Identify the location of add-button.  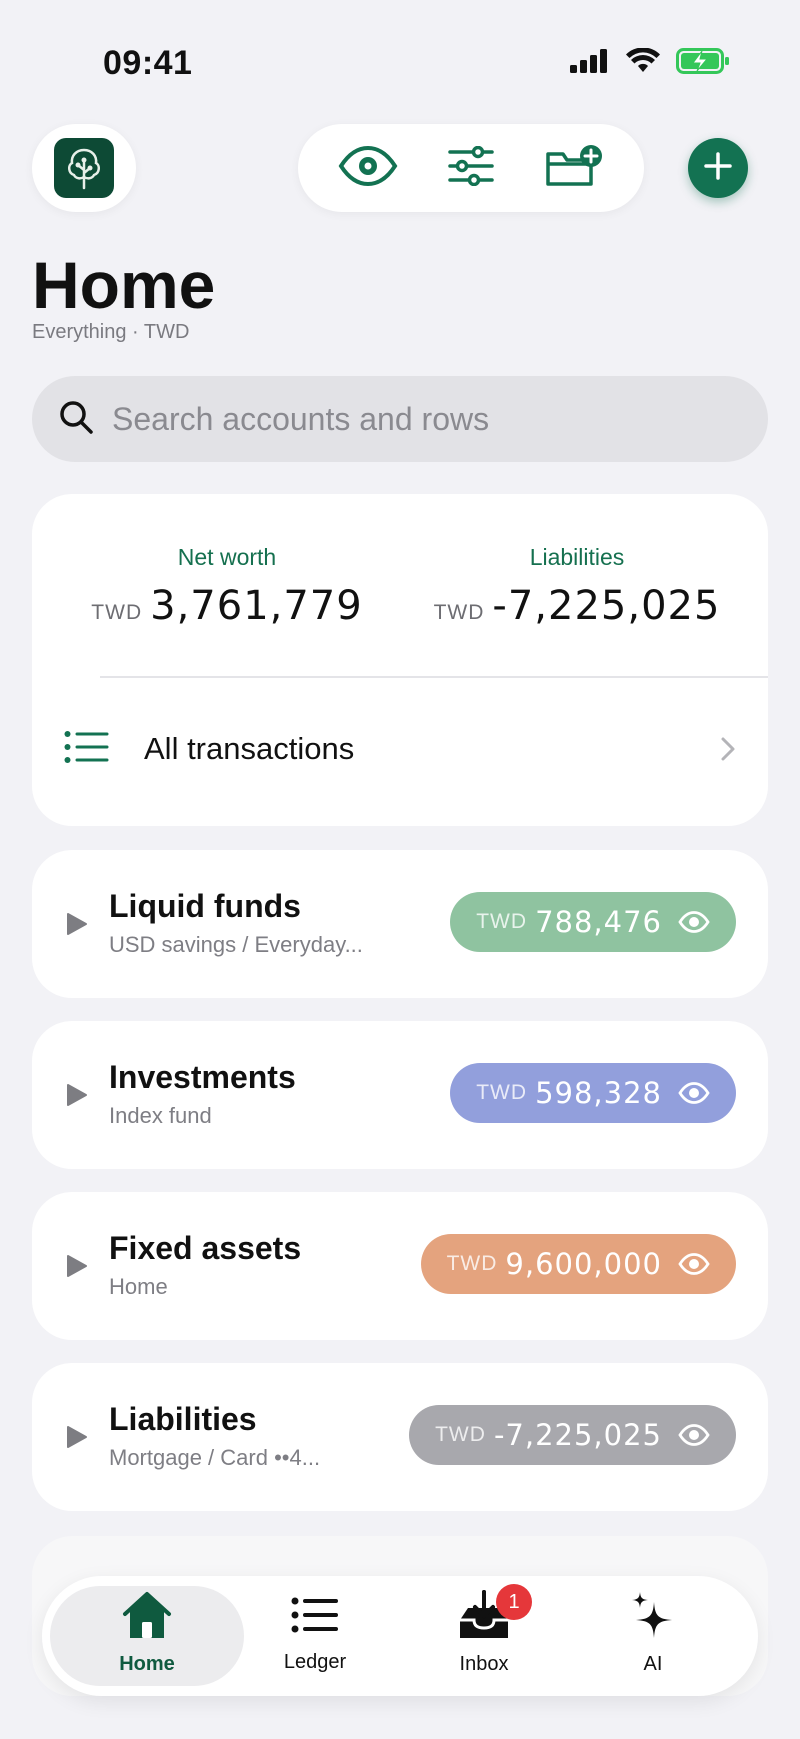
(718, 168).